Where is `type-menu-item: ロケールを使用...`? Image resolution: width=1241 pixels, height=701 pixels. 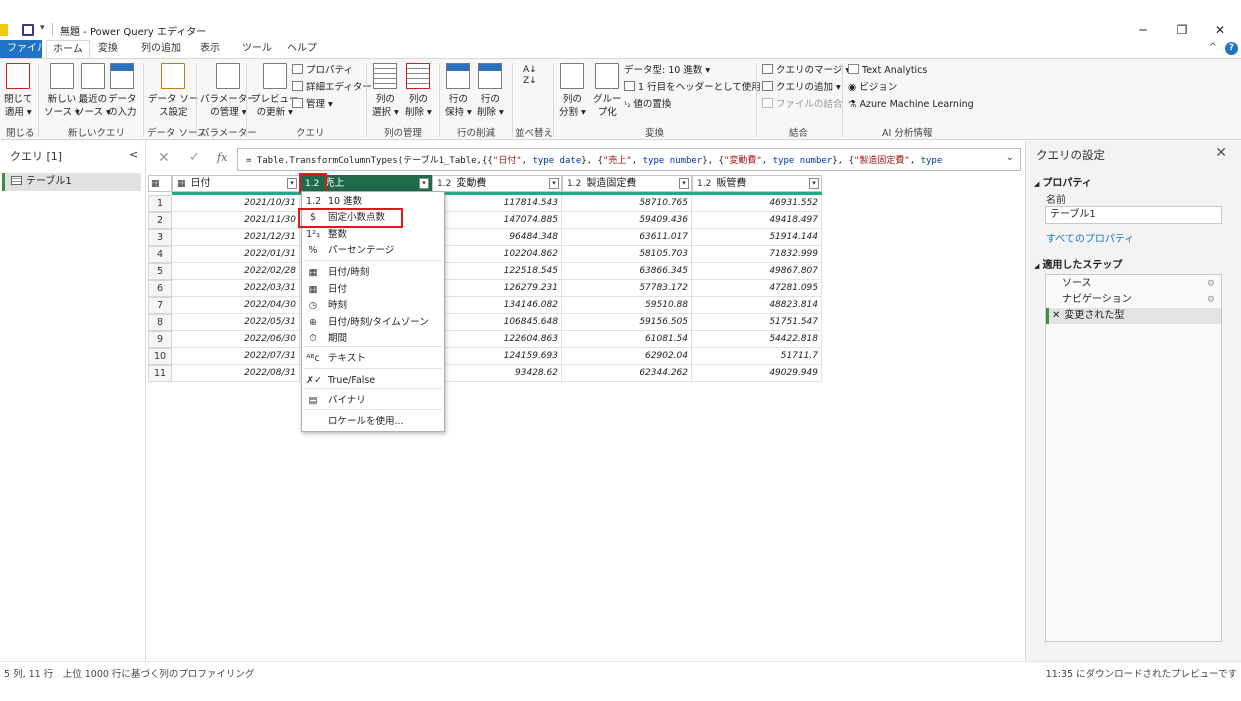
type-menu-item: ロケールを使用... is located at coordinates (373, 421).